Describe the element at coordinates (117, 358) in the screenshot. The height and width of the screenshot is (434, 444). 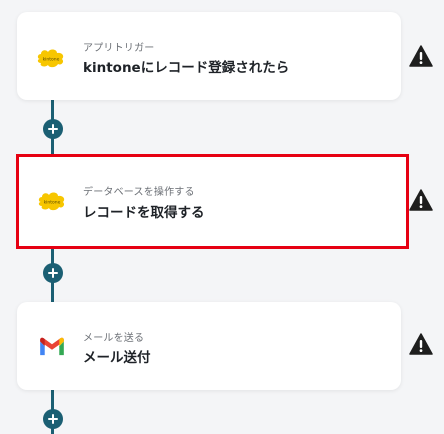
I see `step-title: メール送付` at that location.